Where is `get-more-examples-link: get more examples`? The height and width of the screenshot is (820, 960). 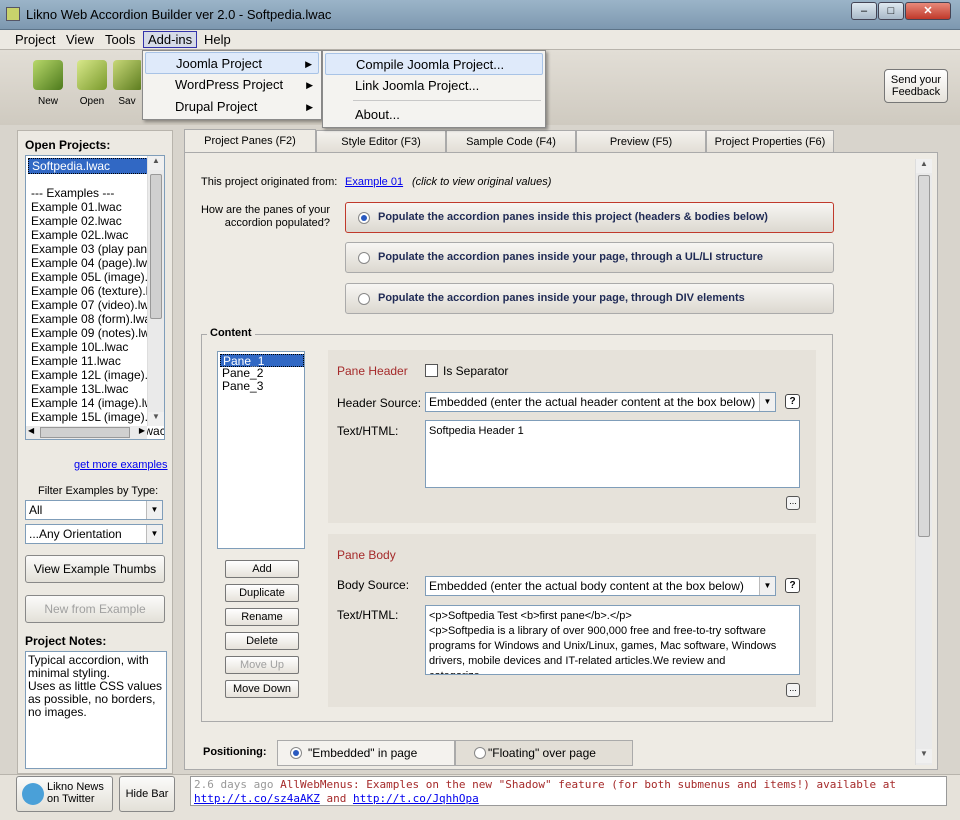 get-more-examples-link: get more examples is located at coordinates (121, 465).